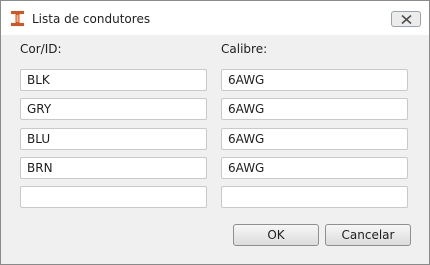  I want to click on i-beam-icon, so click(17, 18).